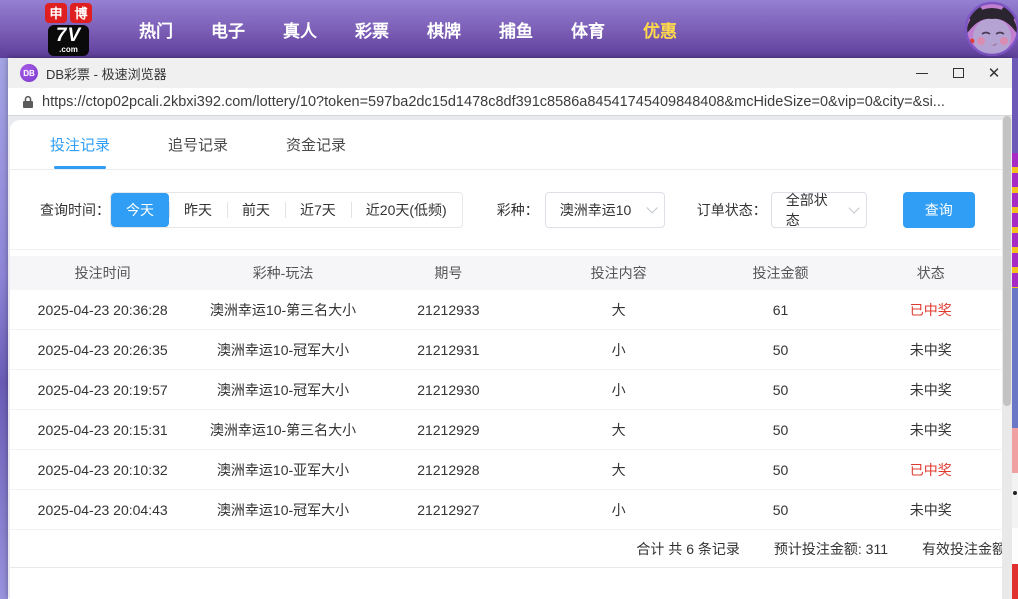  What do you see at coordinates (256, 210) in the screenshot?
I see `time-option-daybefore: 前天` at bounding box center [256, 210].